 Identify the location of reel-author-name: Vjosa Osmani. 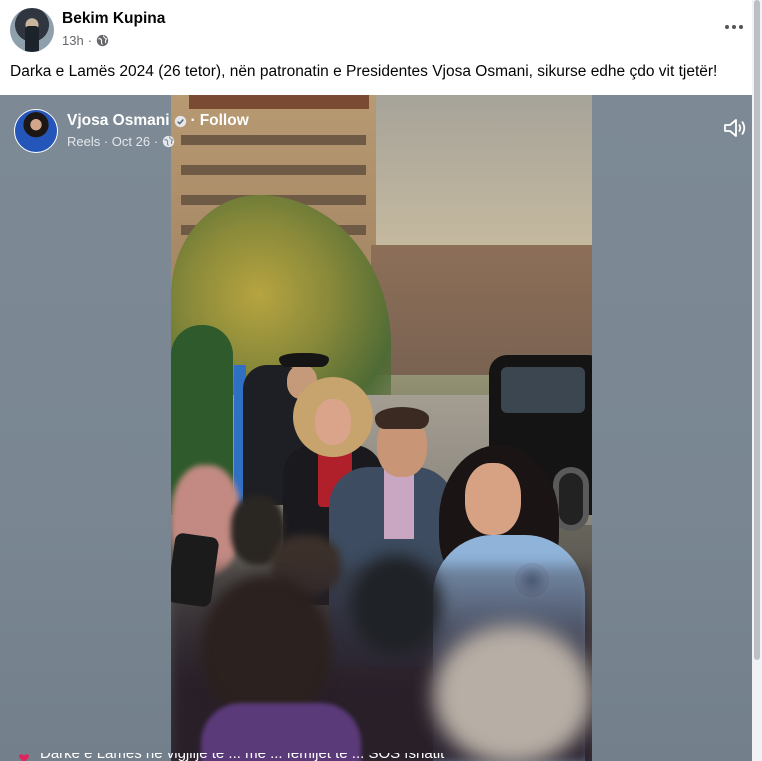
(118, 121).